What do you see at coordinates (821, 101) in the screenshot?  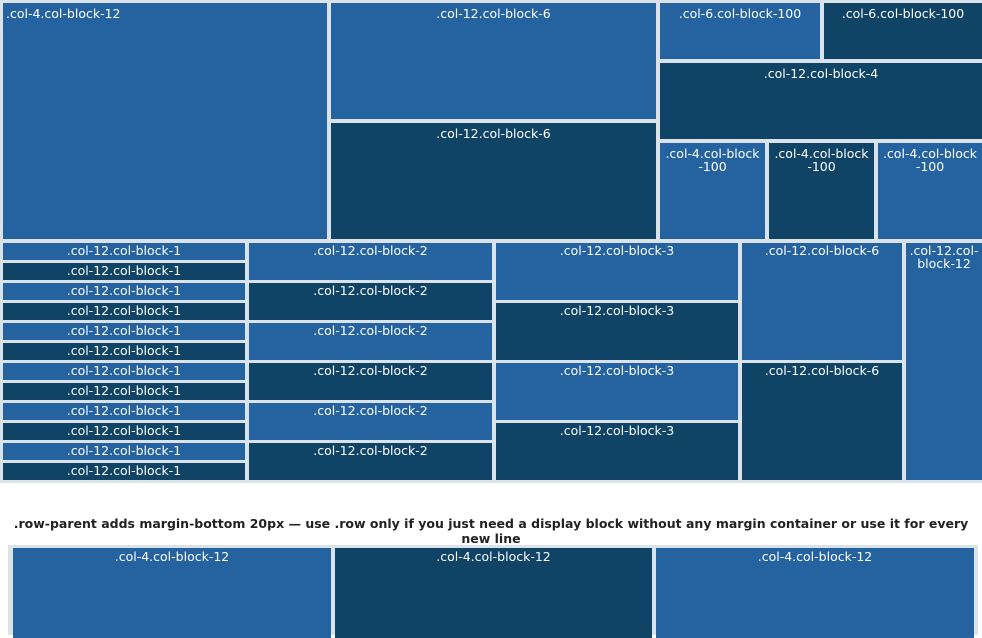 I see `grid-block: .col-12.col-block-4` at bounding box center [821, 101].